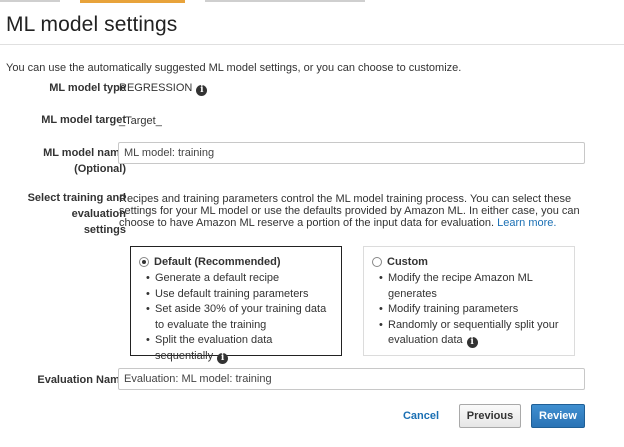  What do you see at coordinates (98, 214) in the screenshot?
I see `training-label-line: evaluation` at bounding box center [98, 214].